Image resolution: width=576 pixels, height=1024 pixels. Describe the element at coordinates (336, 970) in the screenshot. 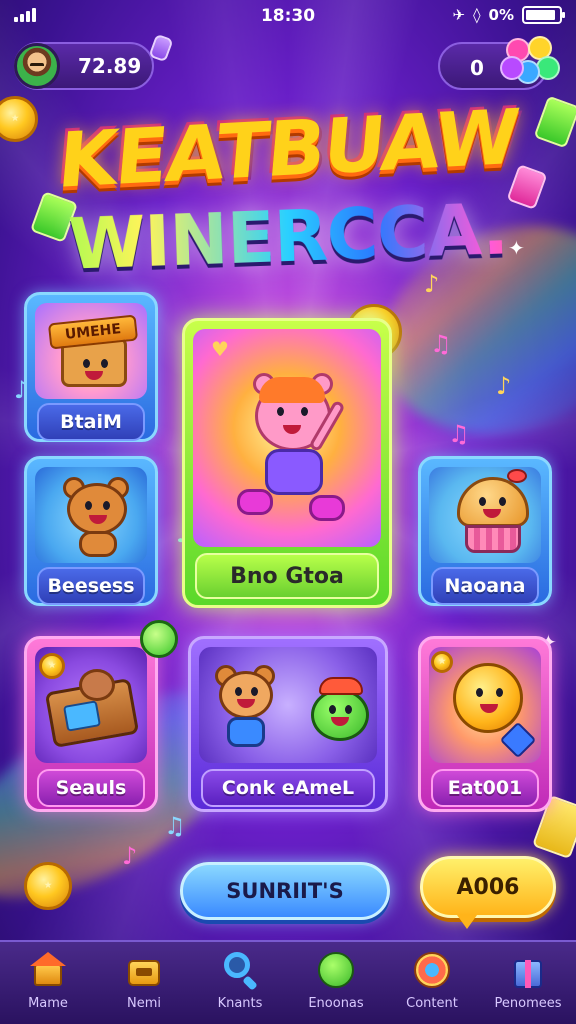

I see `globe-icon` at that location.